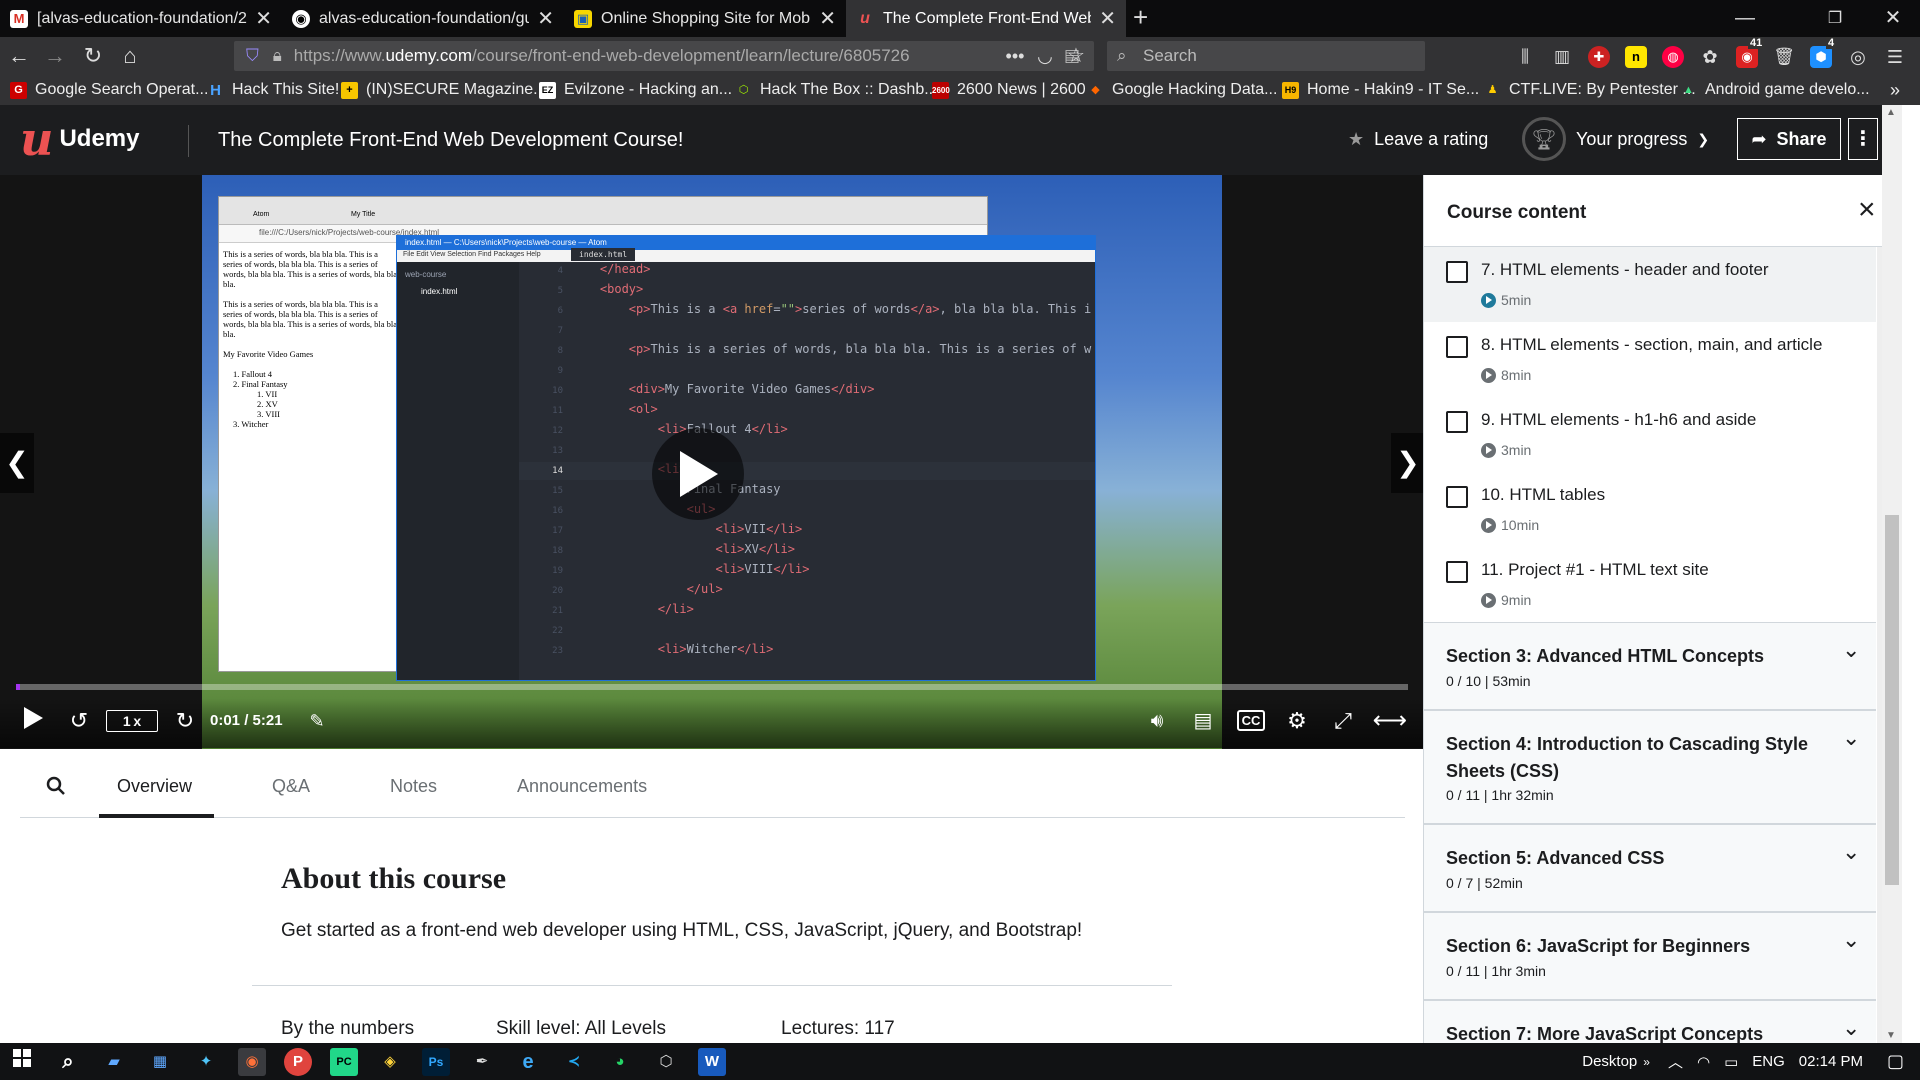 The image size is (1920, 1080). I want to click on pocket-icon: ◡, so click(1045, 56).